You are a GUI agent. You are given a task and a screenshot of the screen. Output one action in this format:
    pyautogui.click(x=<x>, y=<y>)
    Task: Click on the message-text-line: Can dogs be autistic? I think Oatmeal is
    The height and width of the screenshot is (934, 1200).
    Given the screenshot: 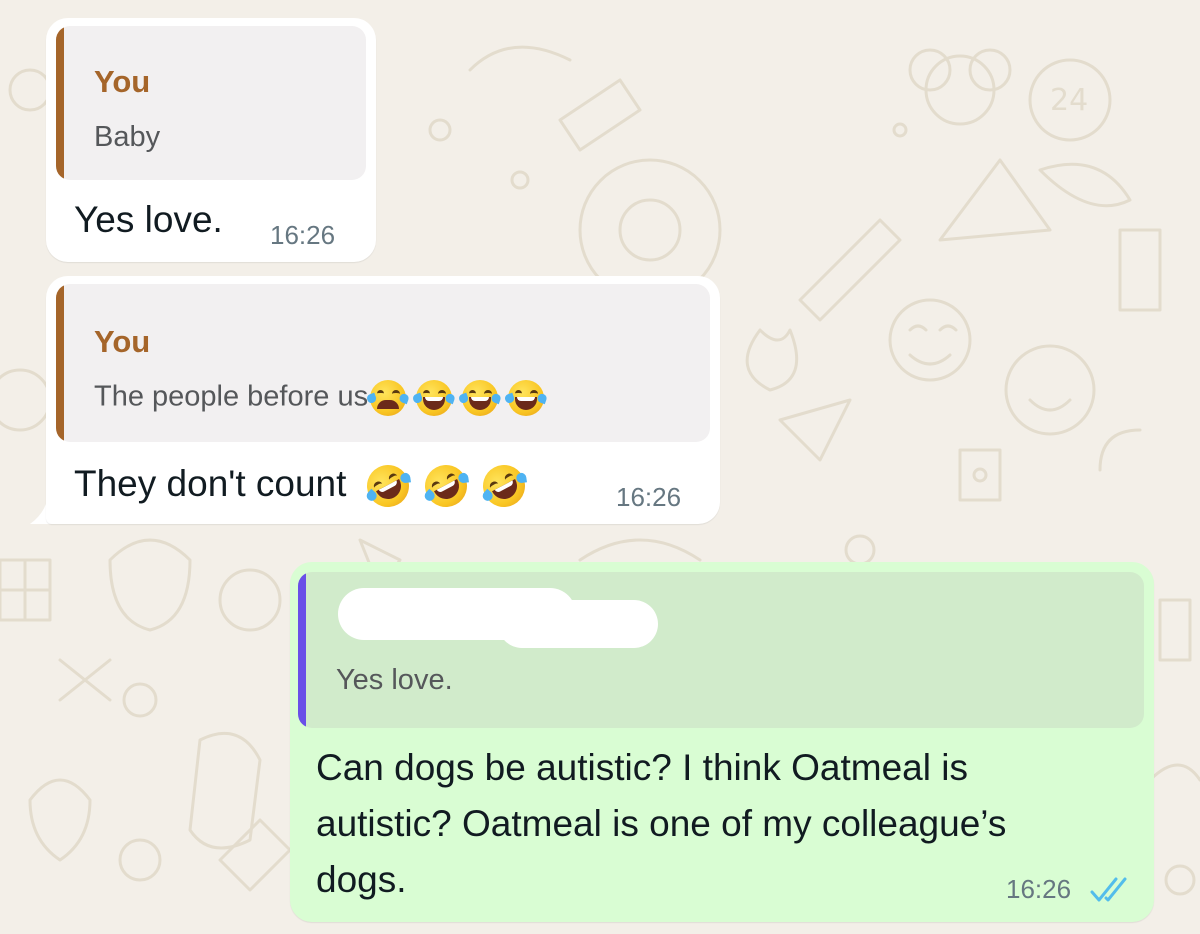 What is the action you would take?
    pyautogui.click(x=642, y=767)
    